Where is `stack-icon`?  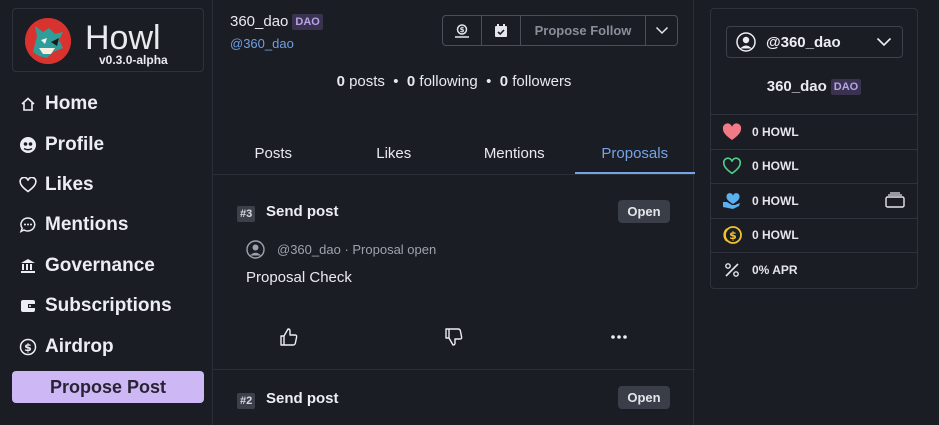 stack-icon is located at coordinates (895, 200).